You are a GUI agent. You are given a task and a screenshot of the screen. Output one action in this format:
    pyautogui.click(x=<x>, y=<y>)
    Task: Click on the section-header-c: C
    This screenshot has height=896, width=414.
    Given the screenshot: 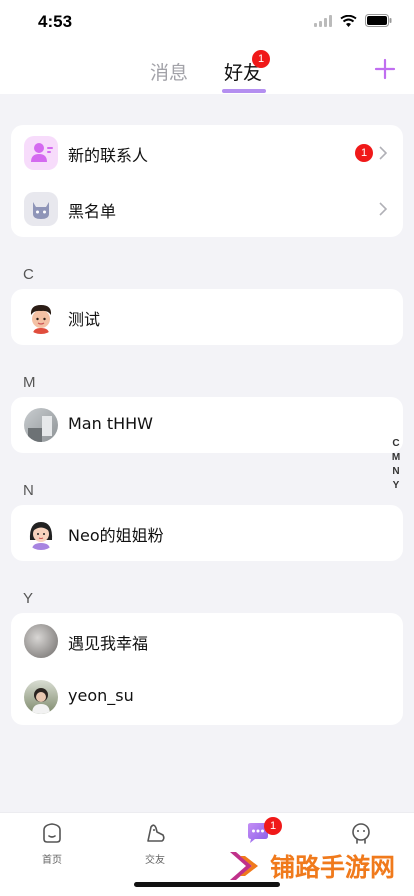 What is the action you would take?
    pyautogui.click(x=28, y=274)
    